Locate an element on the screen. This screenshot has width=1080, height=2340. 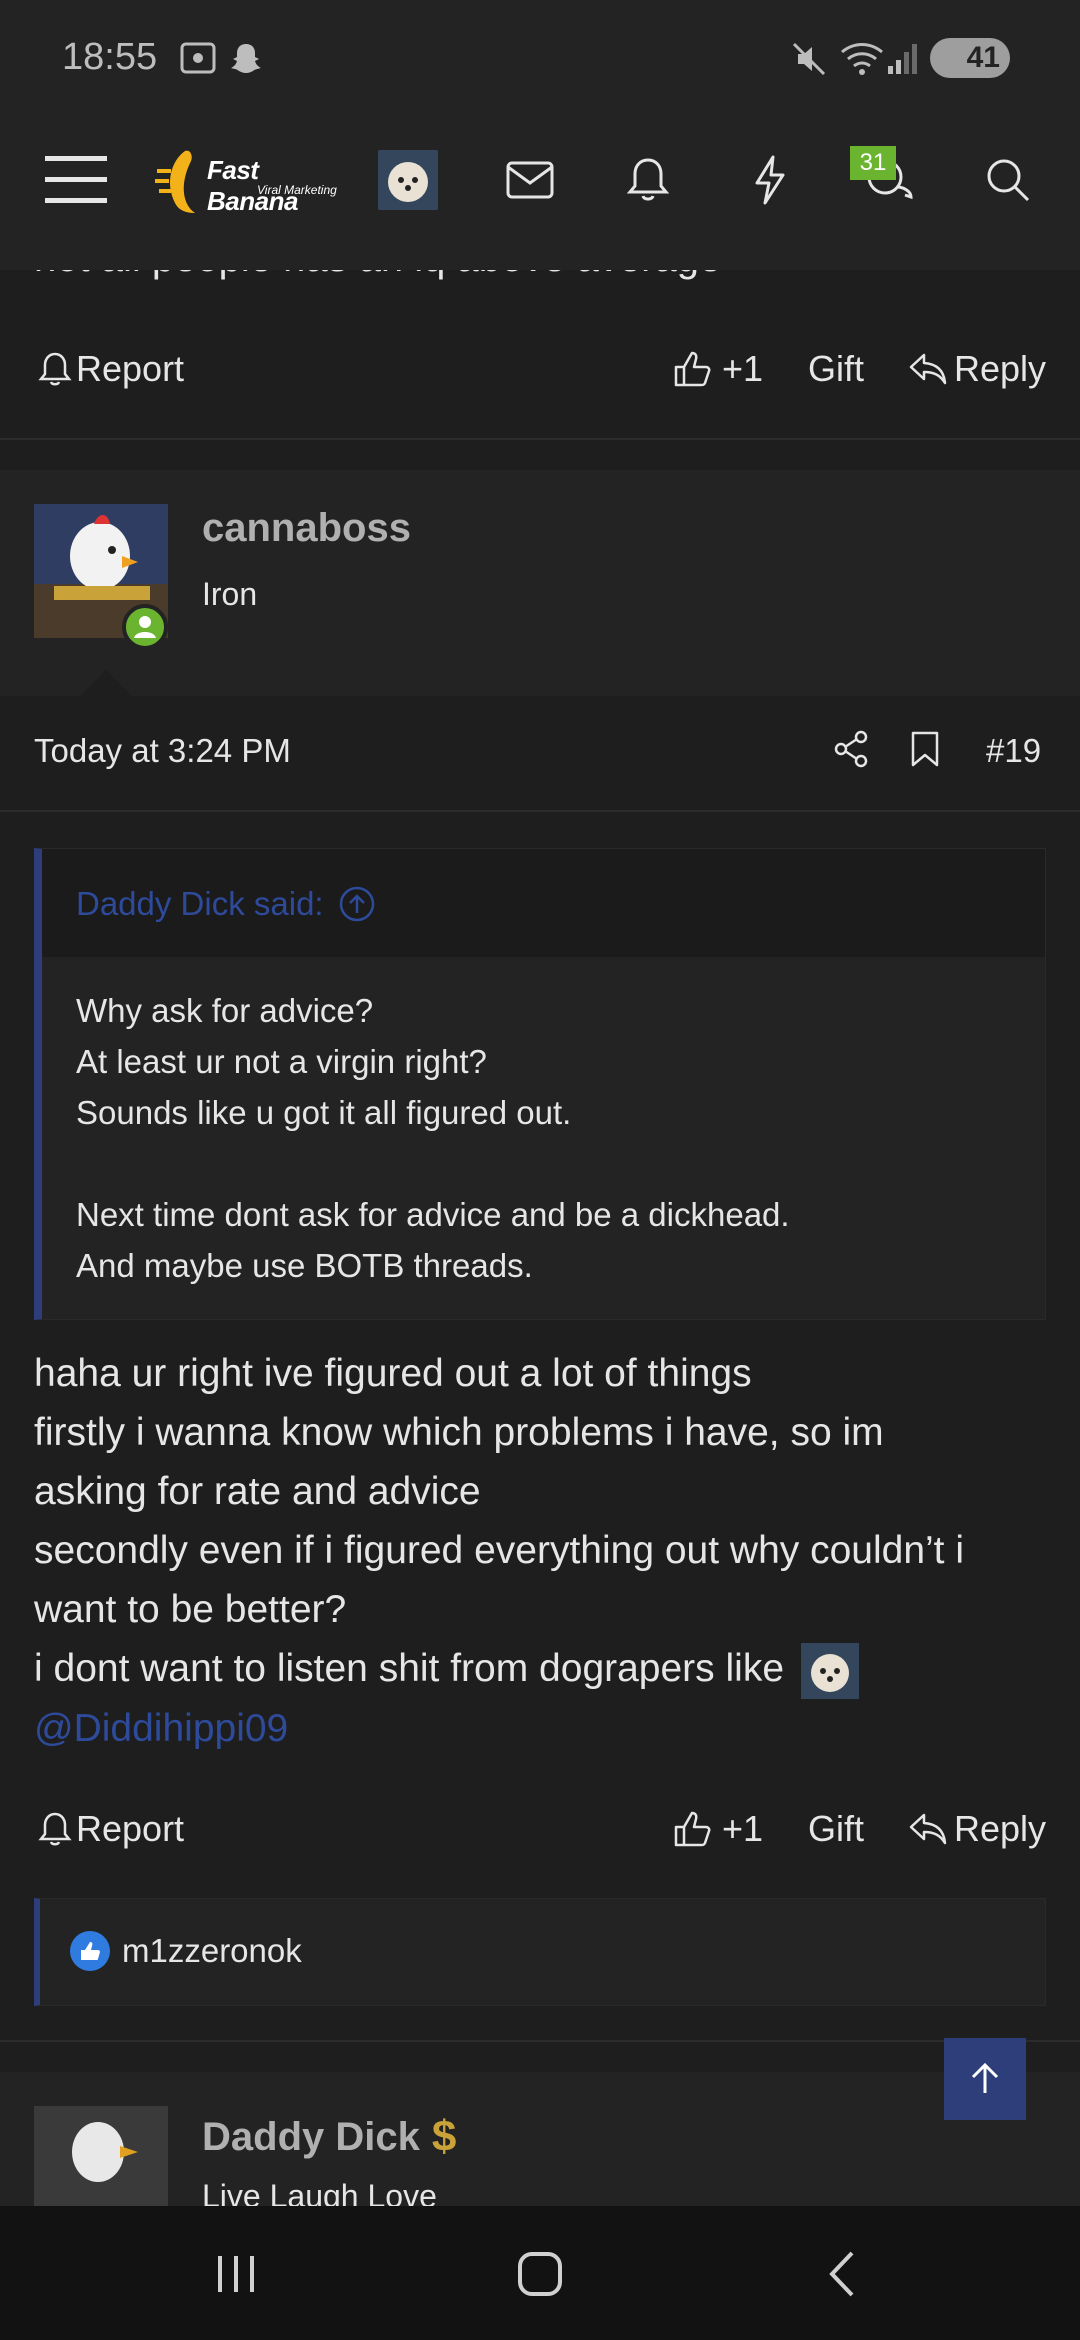
dog-emoji-image is located at coordinates (829, 1670).